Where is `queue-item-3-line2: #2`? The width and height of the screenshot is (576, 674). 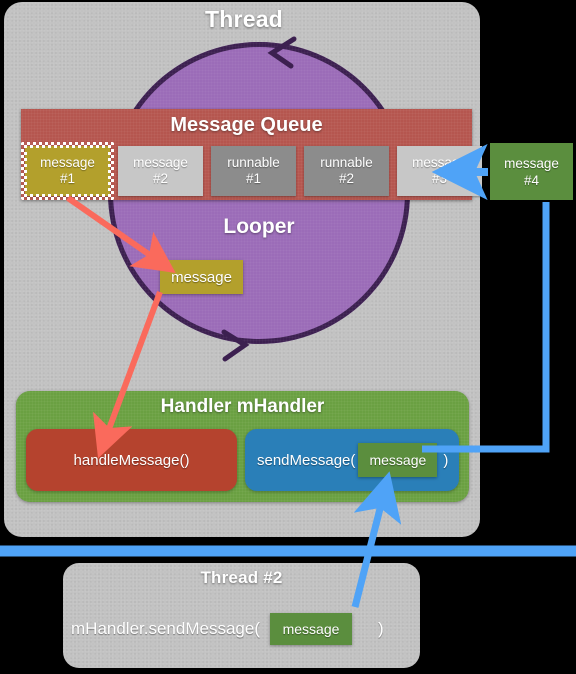
queue-item-3-line2: #2 is located at coordinates (346, 178).